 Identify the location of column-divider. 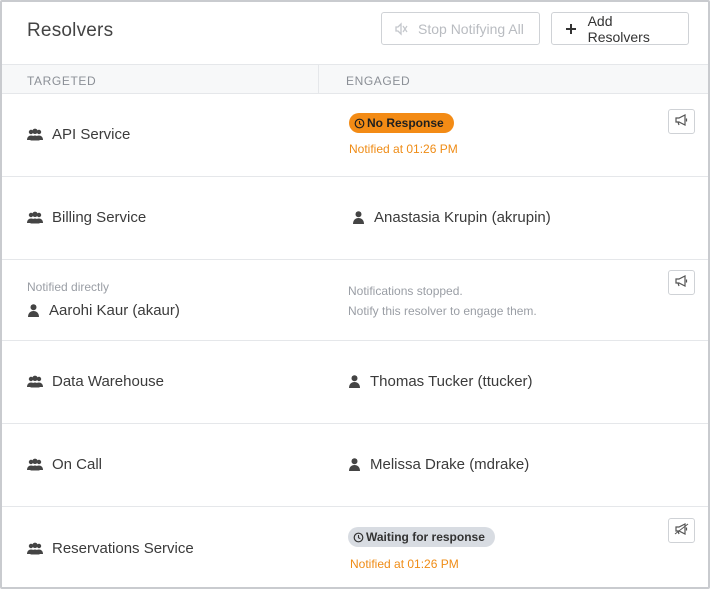
(318, 79).